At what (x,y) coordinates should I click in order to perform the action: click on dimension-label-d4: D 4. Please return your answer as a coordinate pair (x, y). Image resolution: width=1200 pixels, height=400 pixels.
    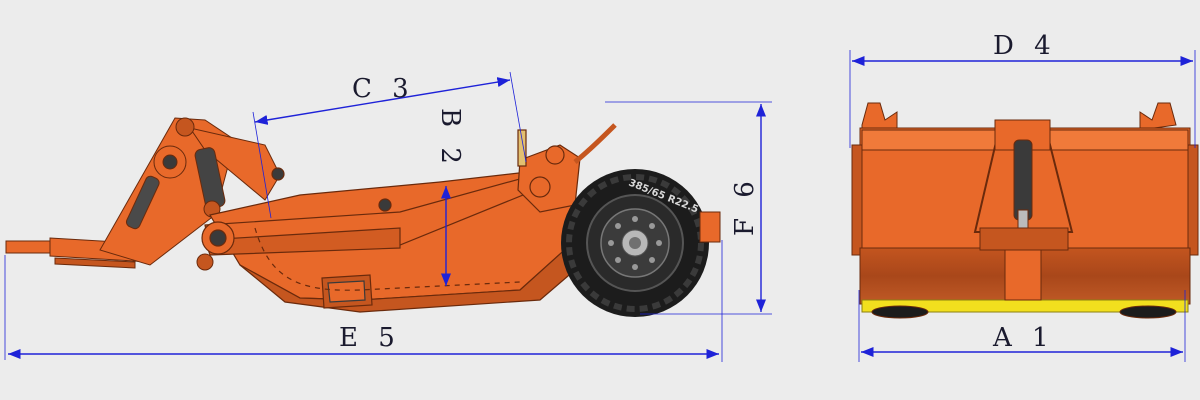
    Looking at the image, I should click on (1025, 46).